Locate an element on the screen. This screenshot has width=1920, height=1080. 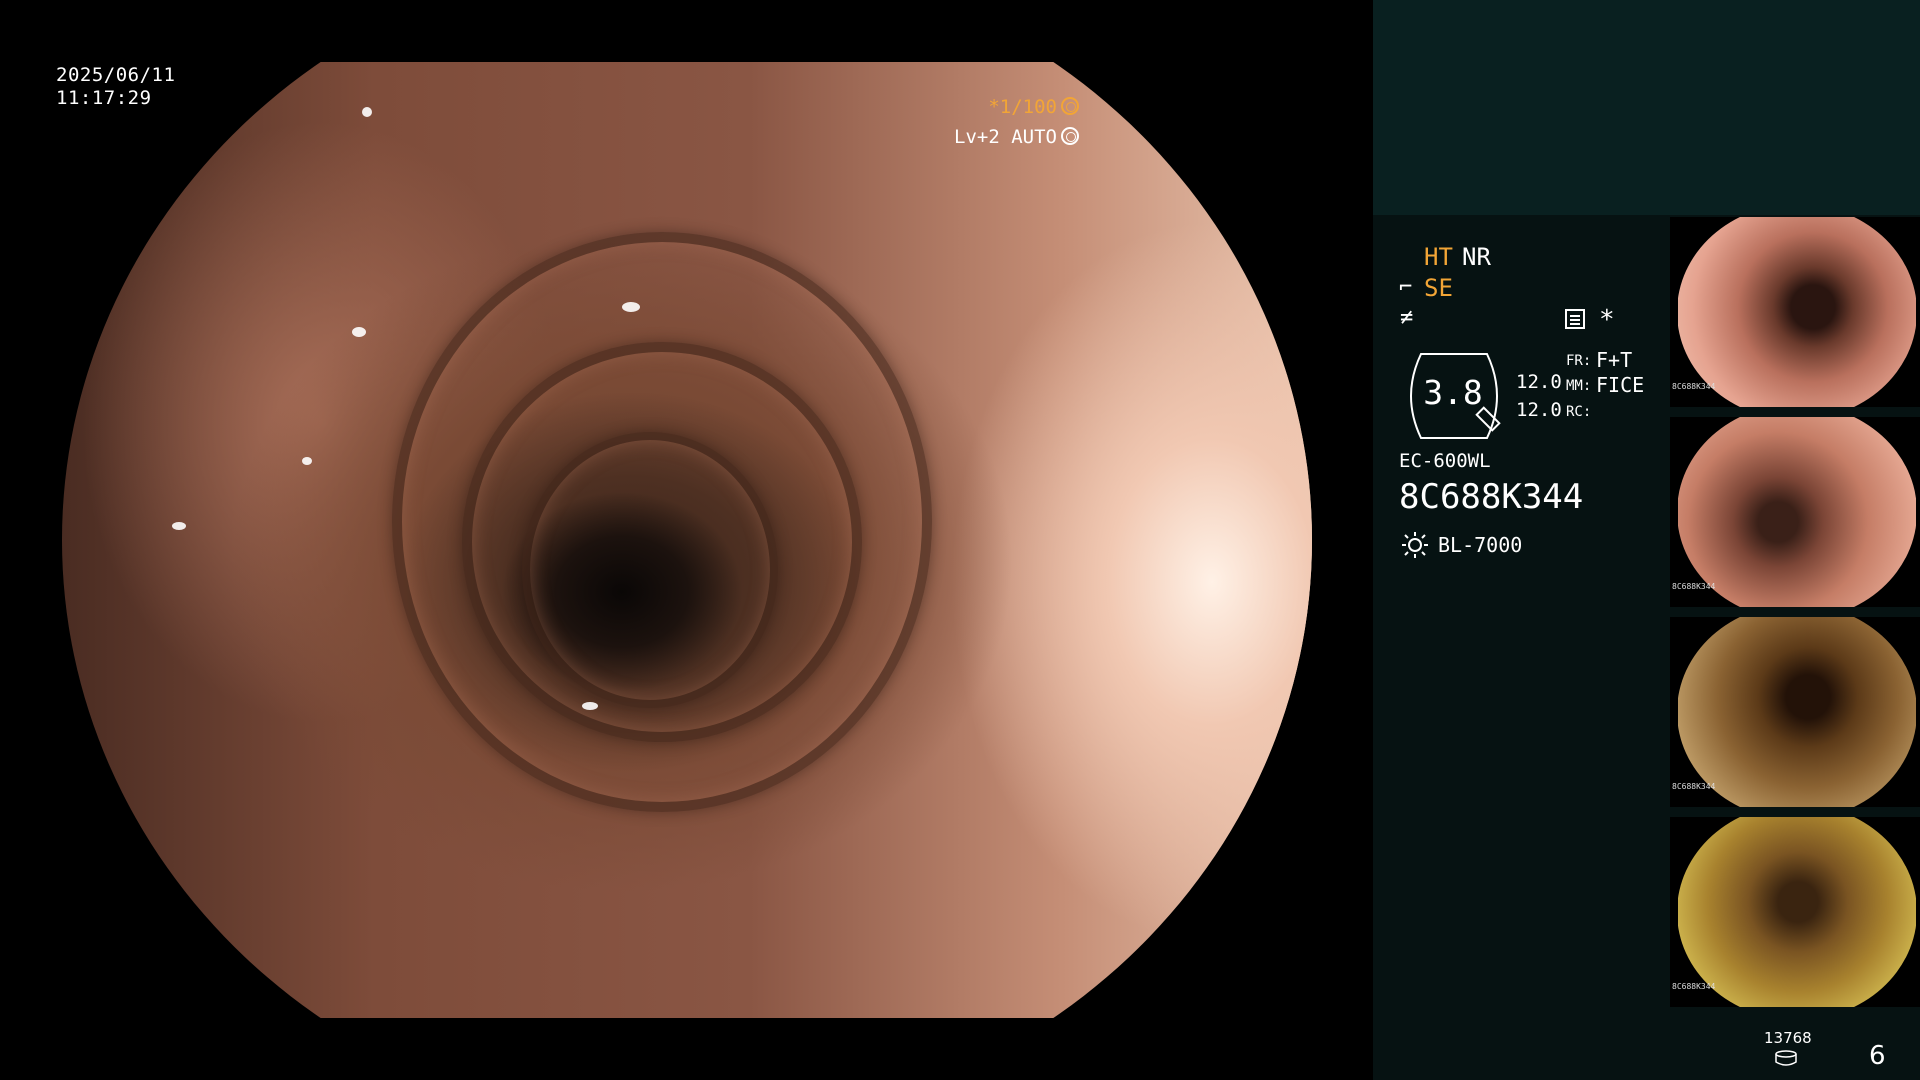
structure-enhance-icon: ⌐ is located at coordinates (1406, 287).